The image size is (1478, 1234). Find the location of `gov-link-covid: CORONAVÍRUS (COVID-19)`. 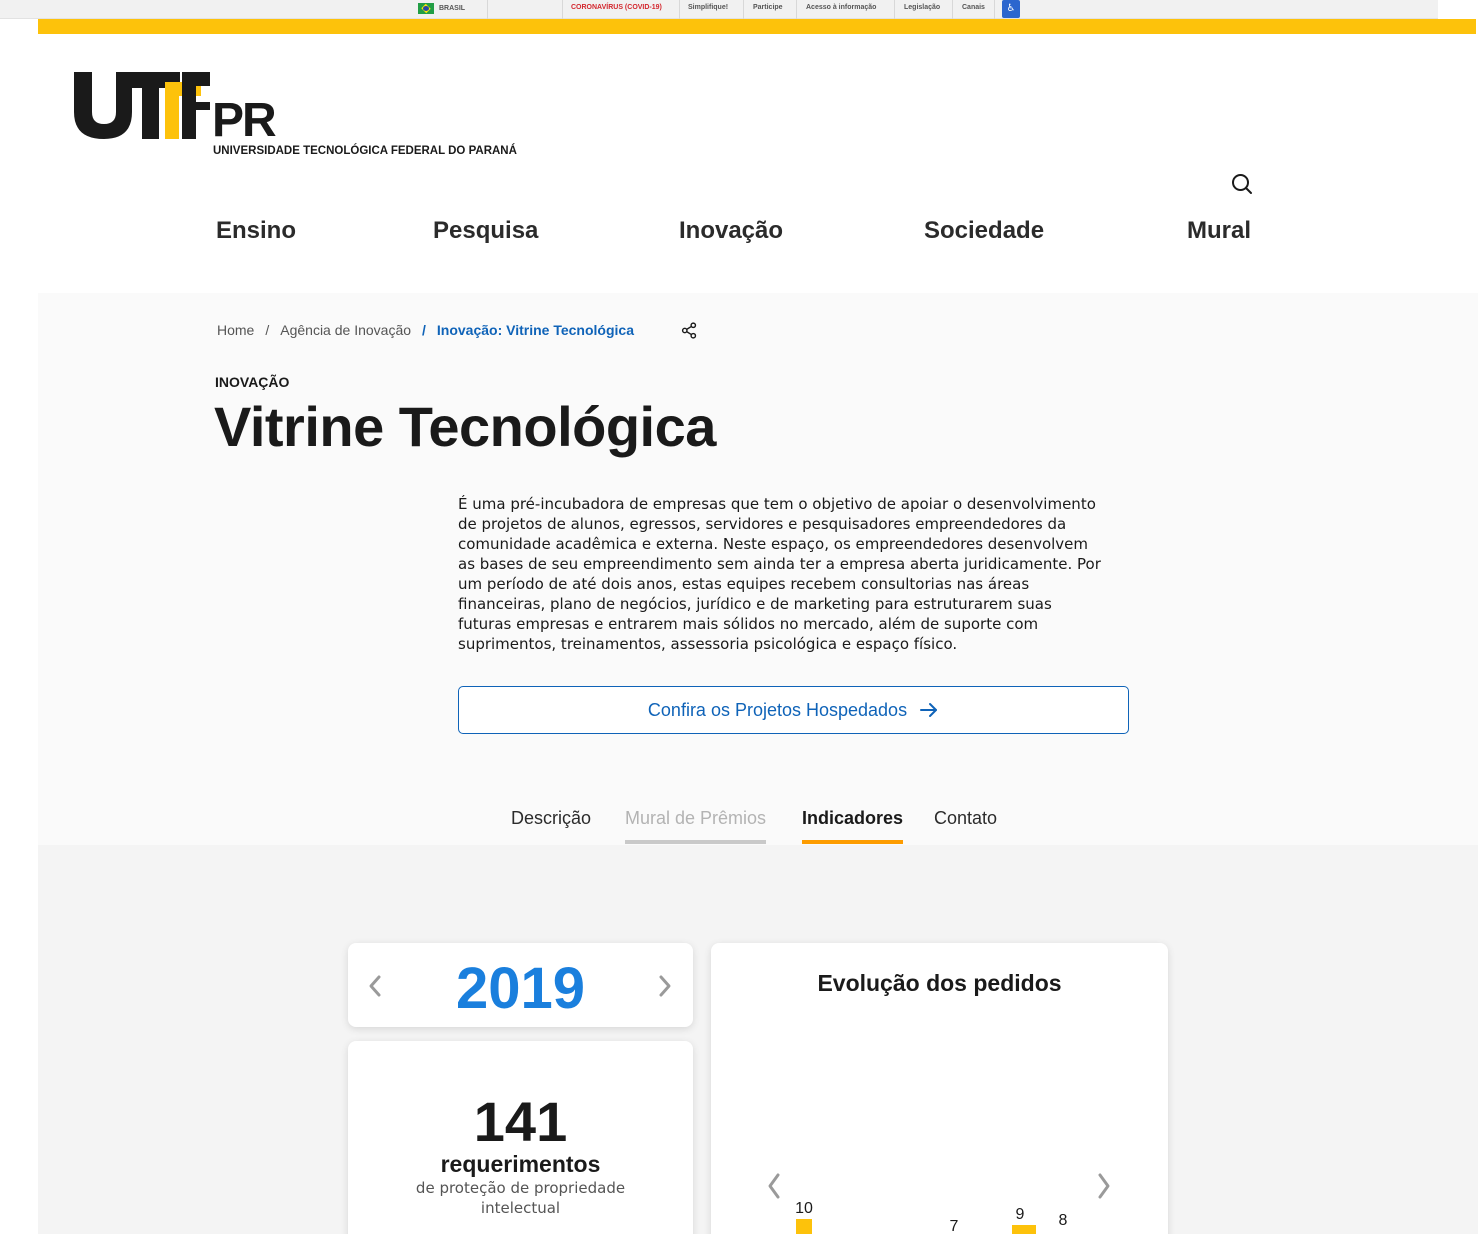

gov-link-covid: CORONAVÍRUS (COVID-19) is located at coordinates (616, 7).